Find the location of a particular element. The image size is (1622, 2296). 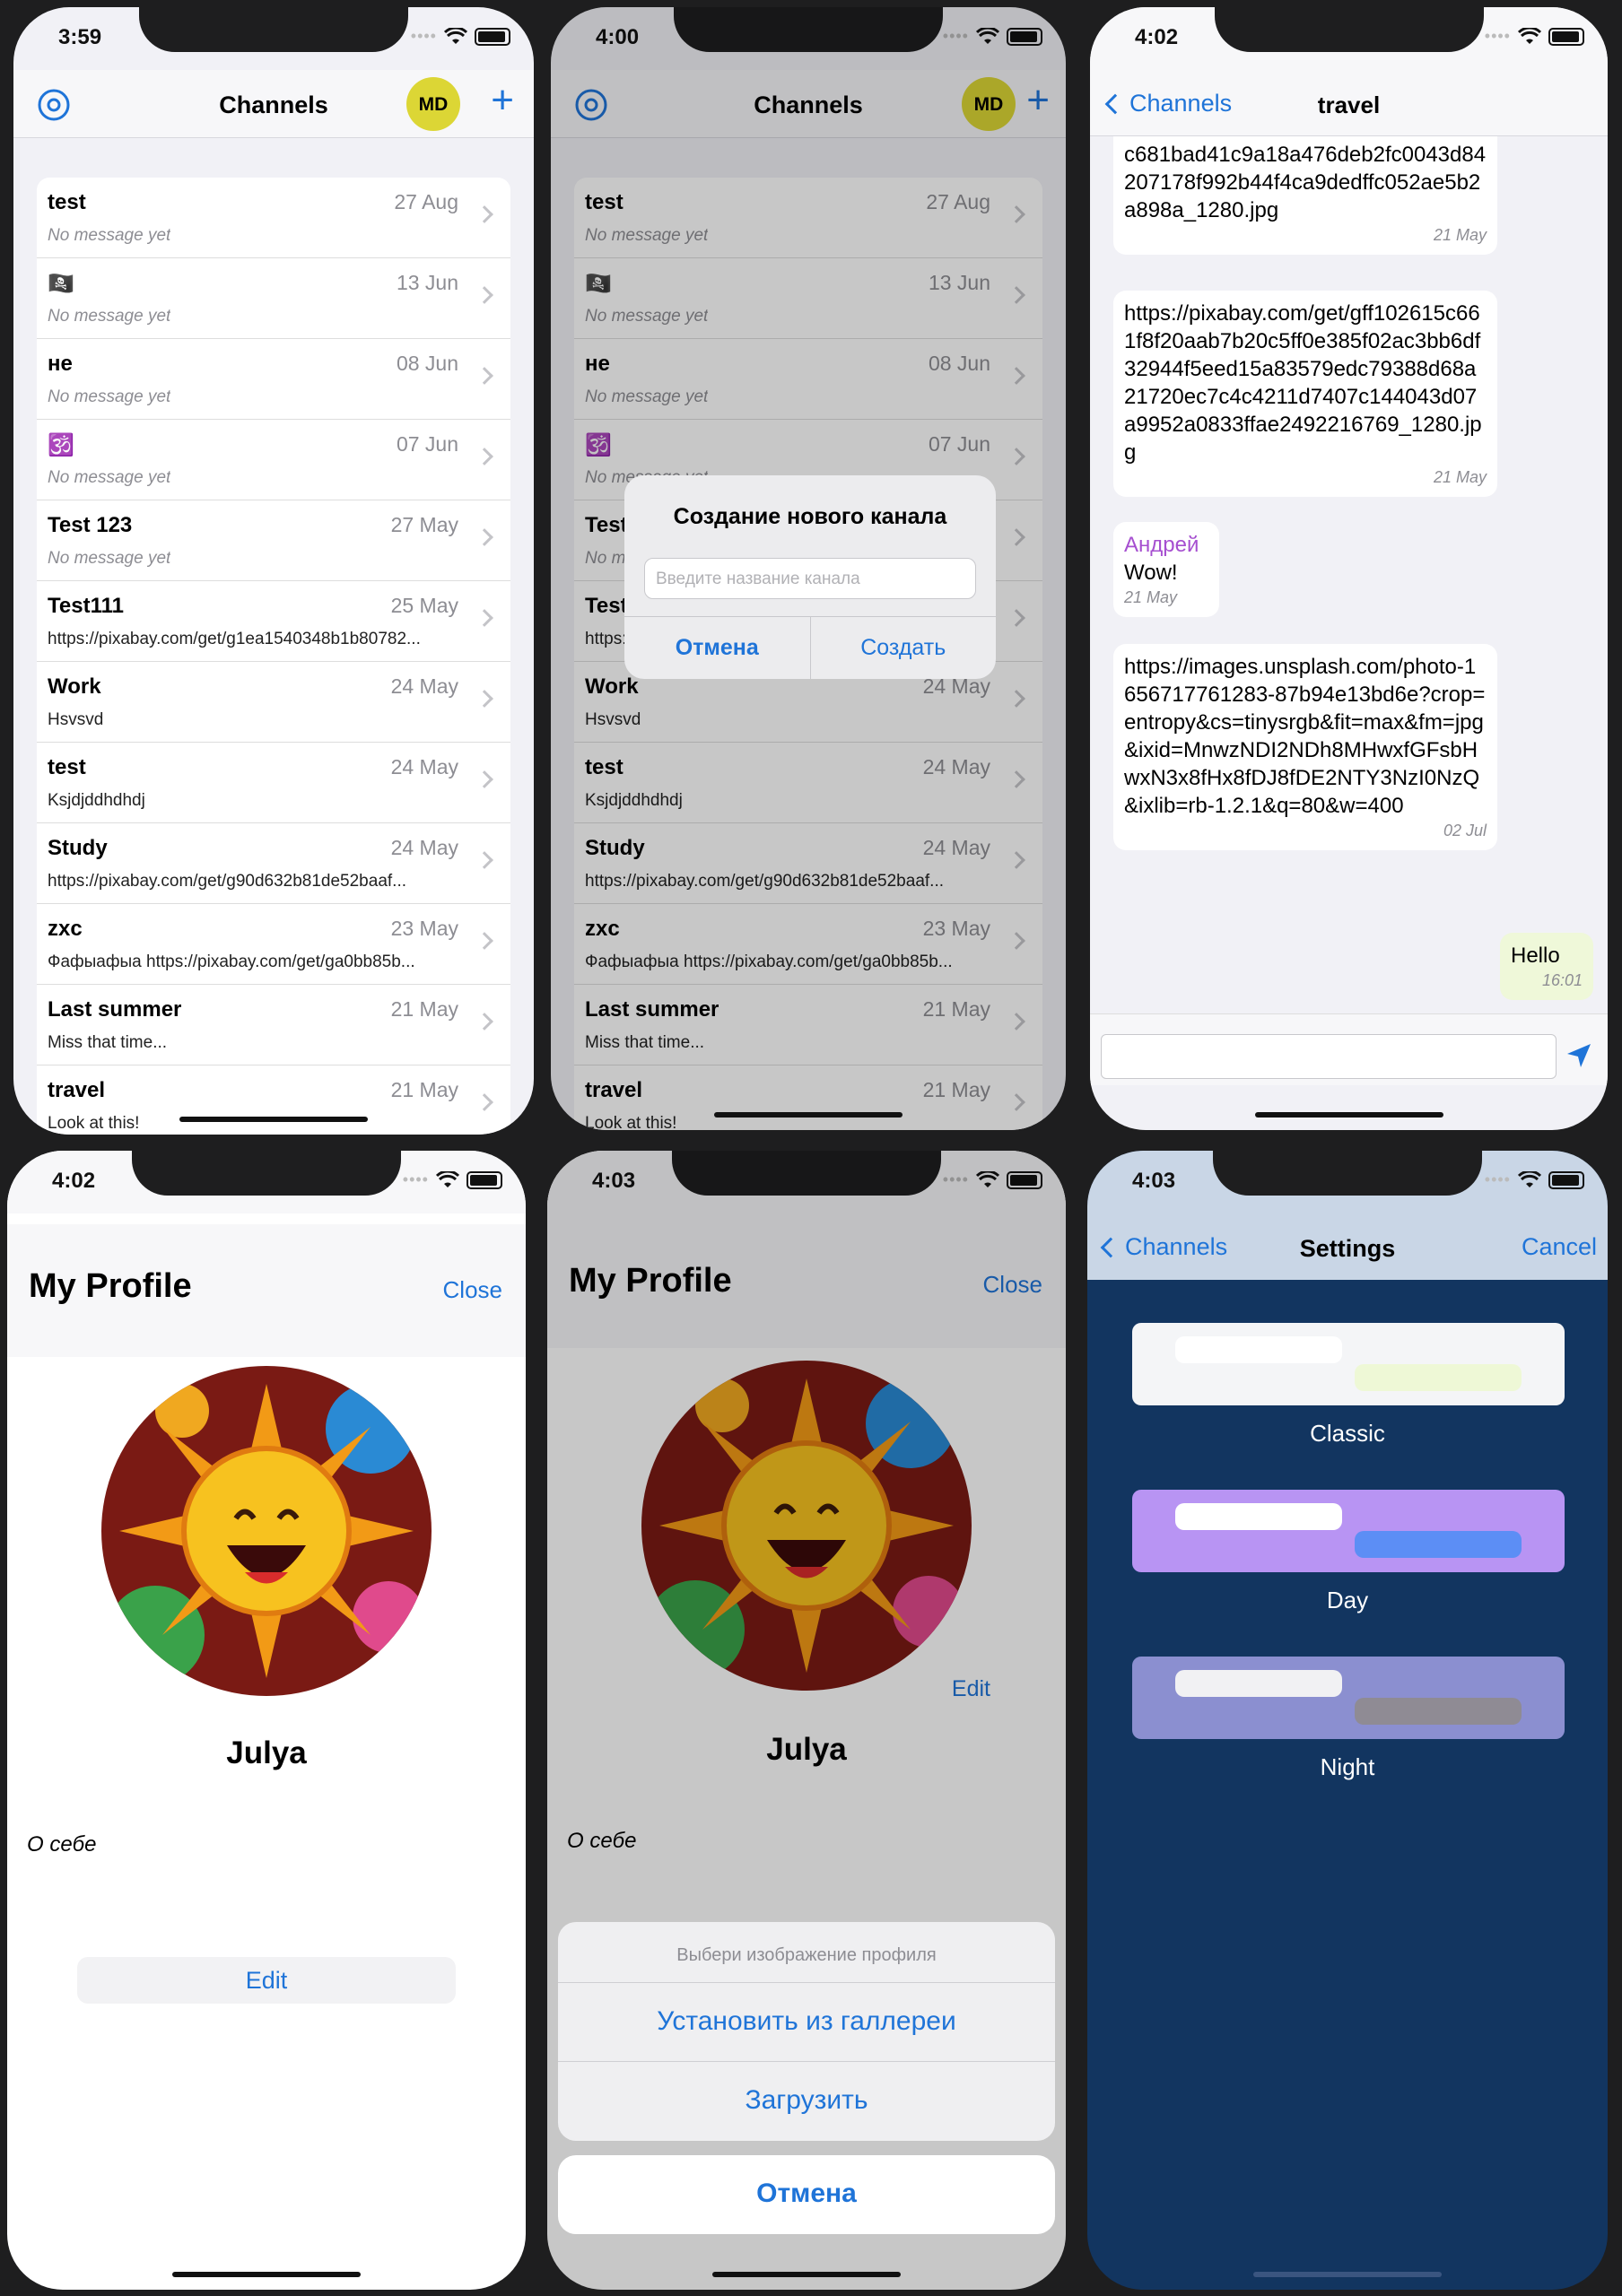

nav-title: travel is located at coordinates (1349, 104).